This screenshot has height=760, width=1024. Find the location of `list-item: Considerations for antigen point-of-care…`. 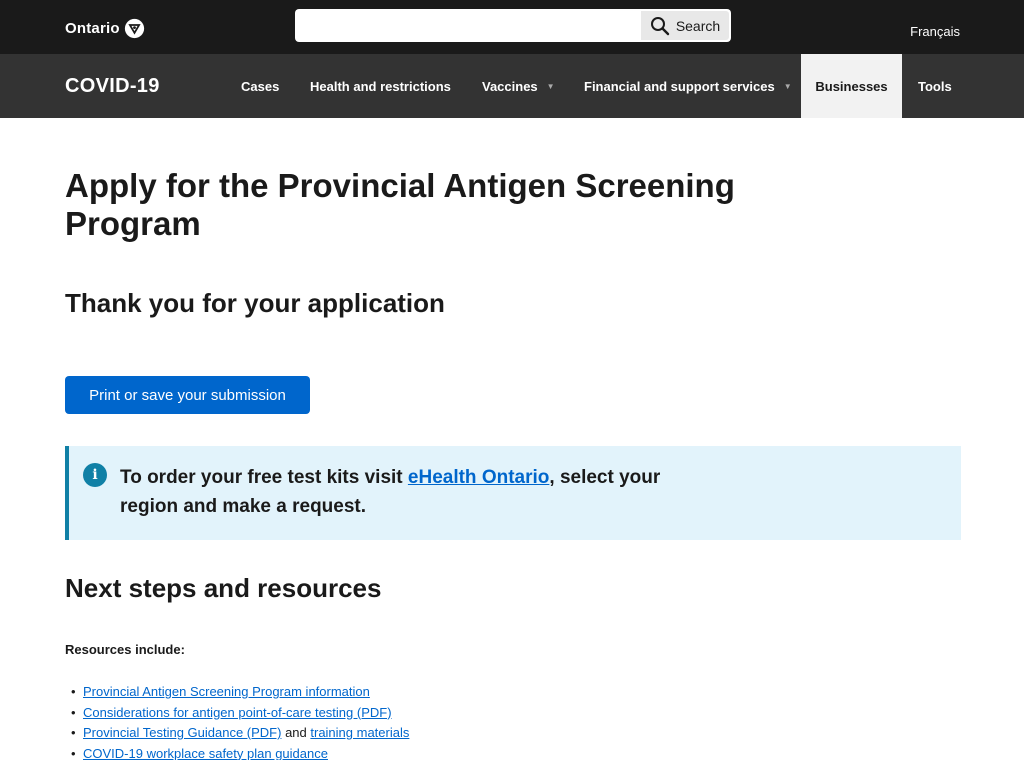

list-item: Considerations for antigen point-of-care… is located at coordinates (237, 713).